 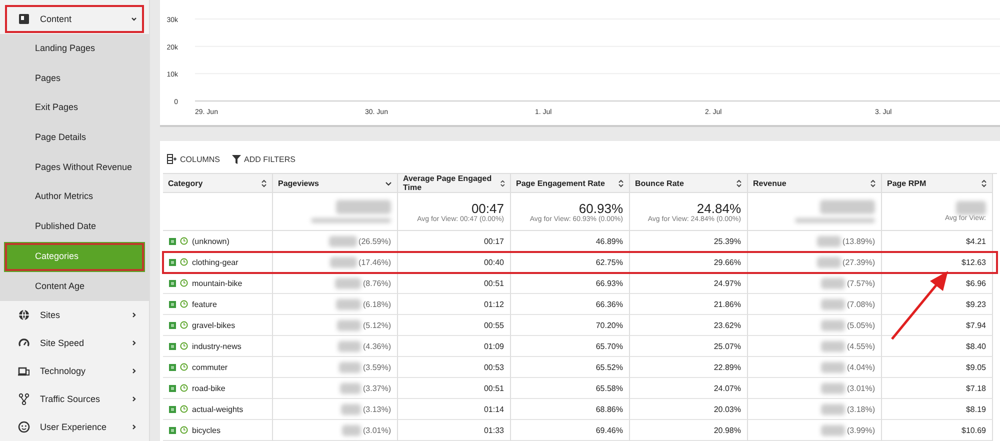 What do you see at coordinates (74, 315) in the screenshot?
I see `sidebar-section: Sites` at bounding box center [74, 315].